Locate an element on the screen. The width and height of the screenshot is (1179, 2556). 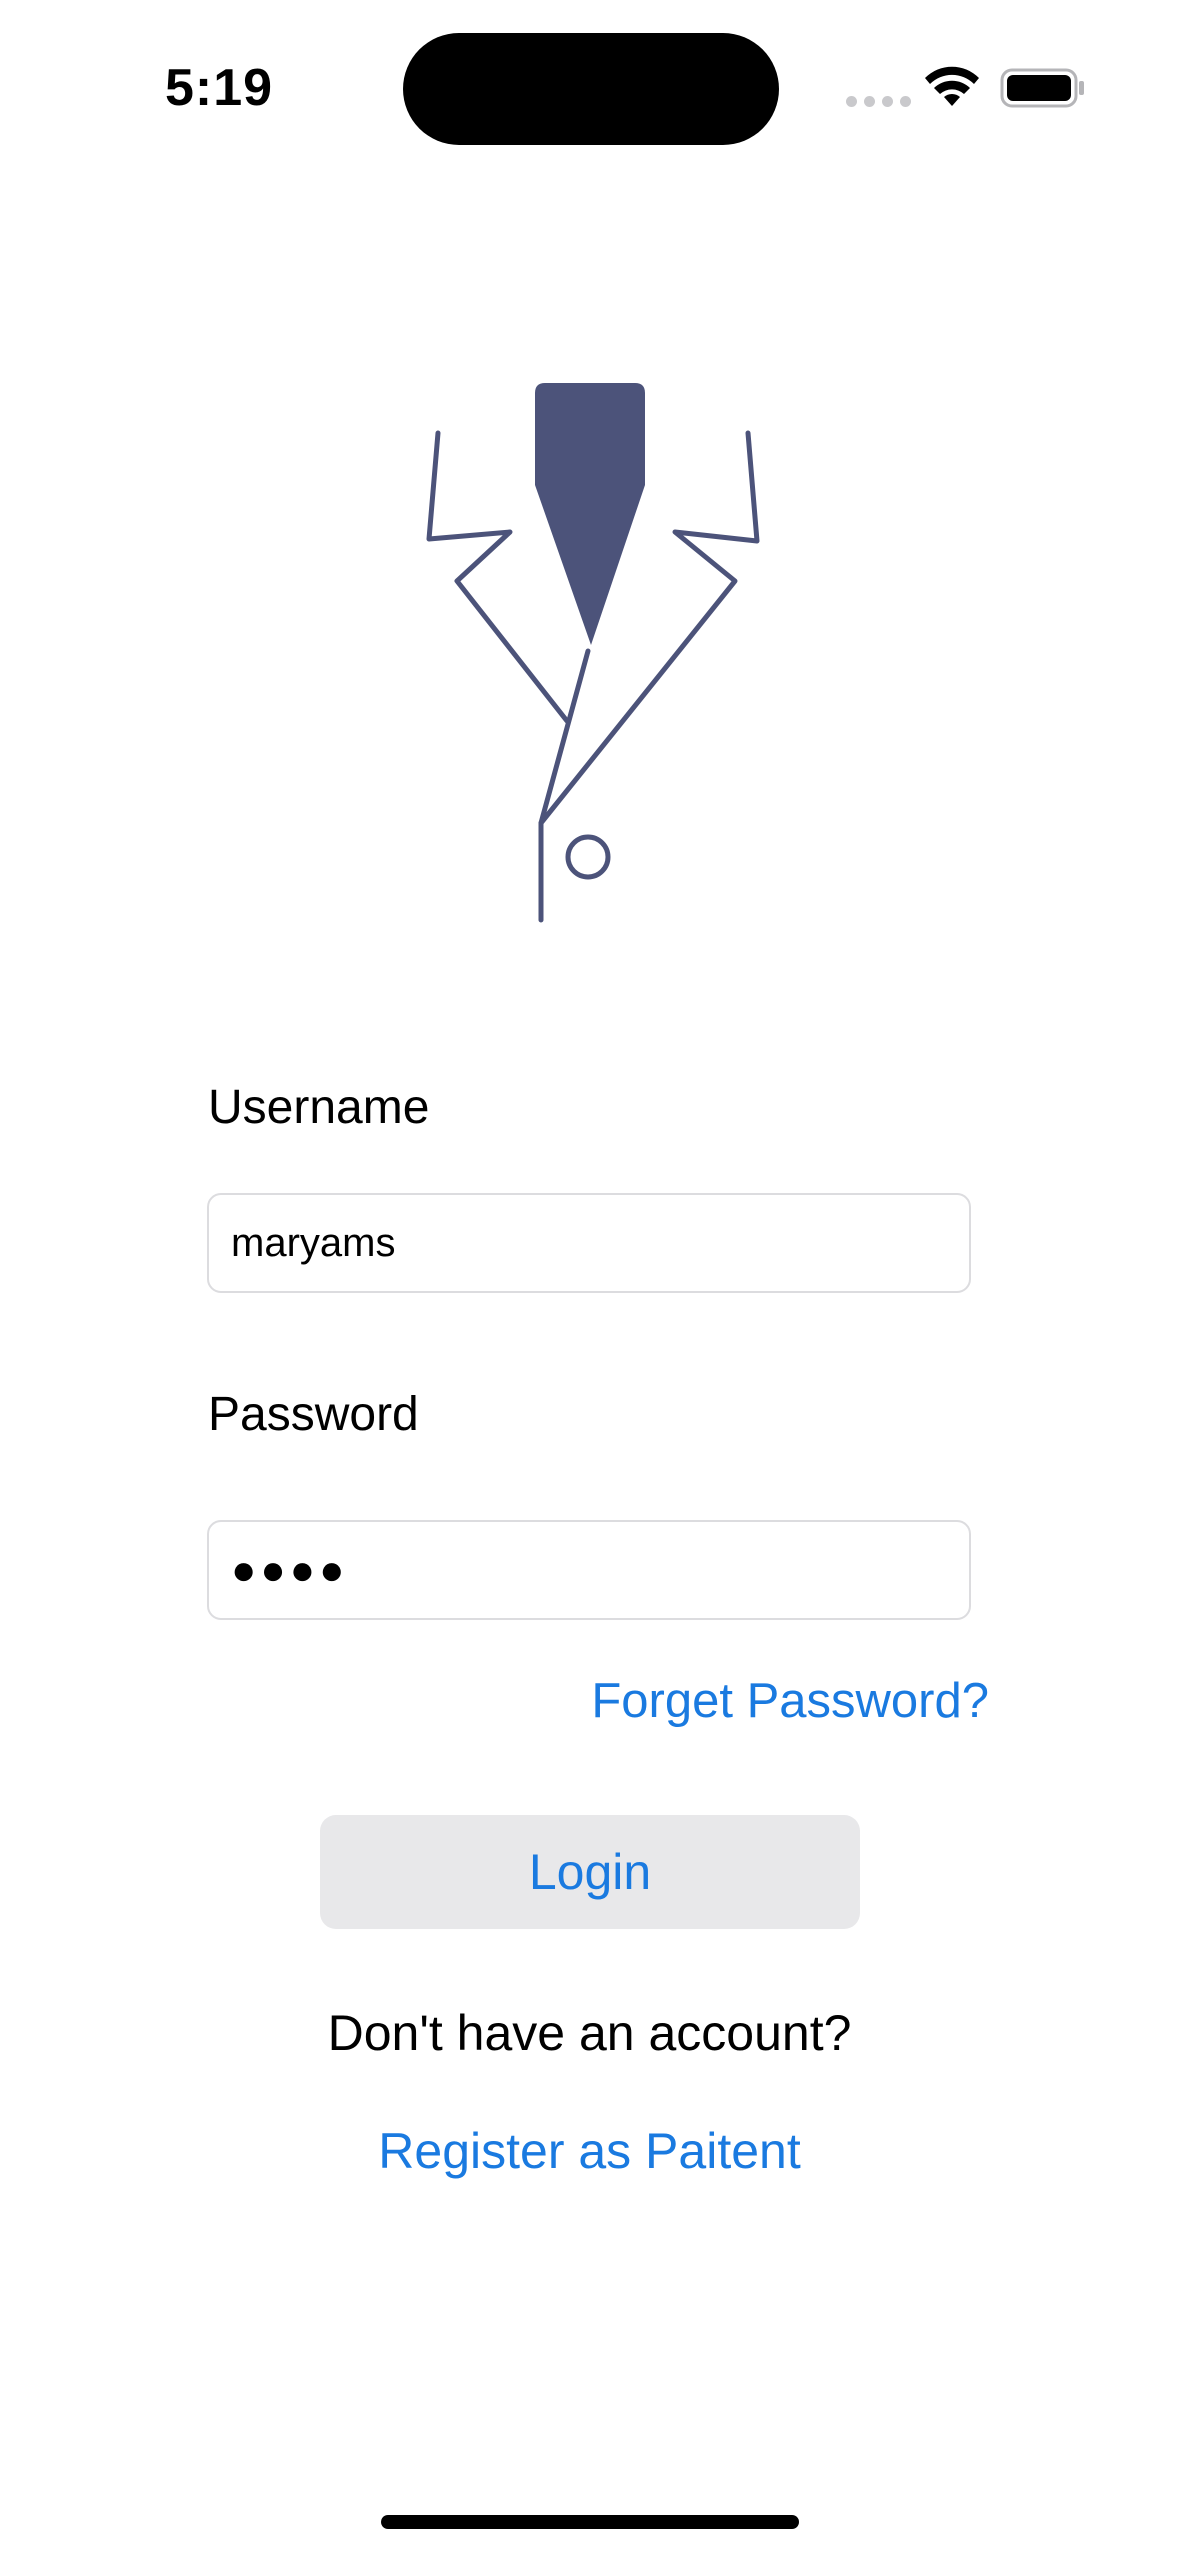
doctor-suit-icon is located at coordinates (593, 653).